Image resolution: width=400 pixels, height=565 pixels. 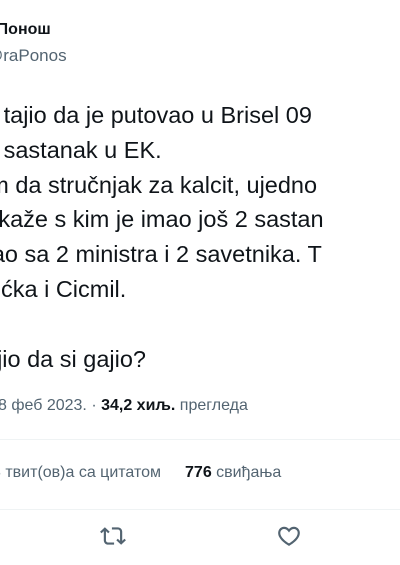 What do you see at coordinates (63, 288) in the screenshot?
I see `tweet-text-line: vićka i Cicmil.` at bounding box center [63, 288].